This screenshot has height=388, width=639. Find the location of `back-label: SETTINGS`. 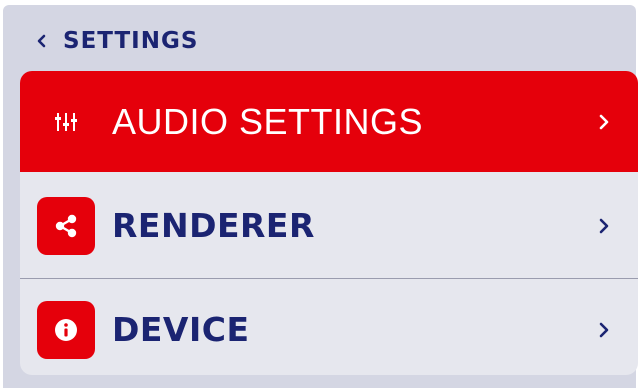

back-label: SETTINGS is located at coordinates (131, 41).